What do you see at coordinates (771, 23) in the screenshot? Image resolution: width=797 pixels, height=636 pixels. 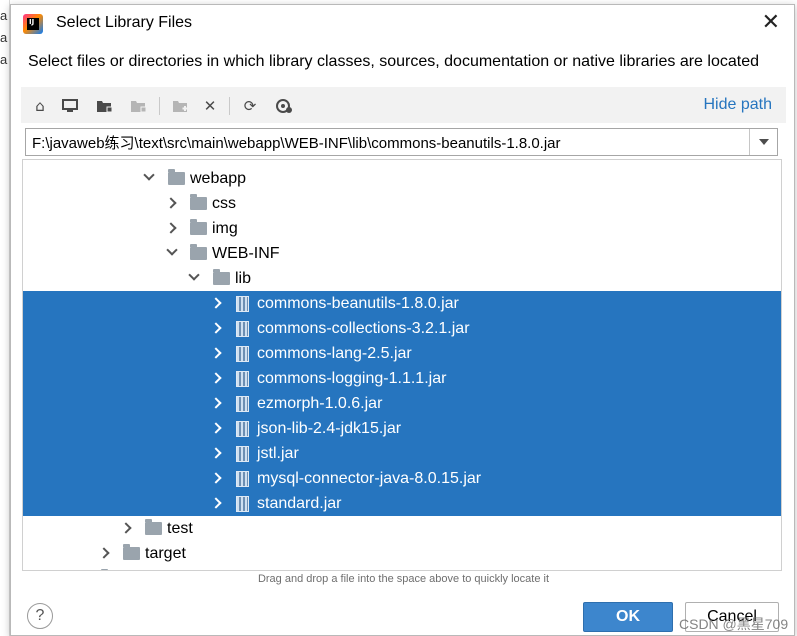 I see `close-icon: ✕` at bounding box center [771, 23].